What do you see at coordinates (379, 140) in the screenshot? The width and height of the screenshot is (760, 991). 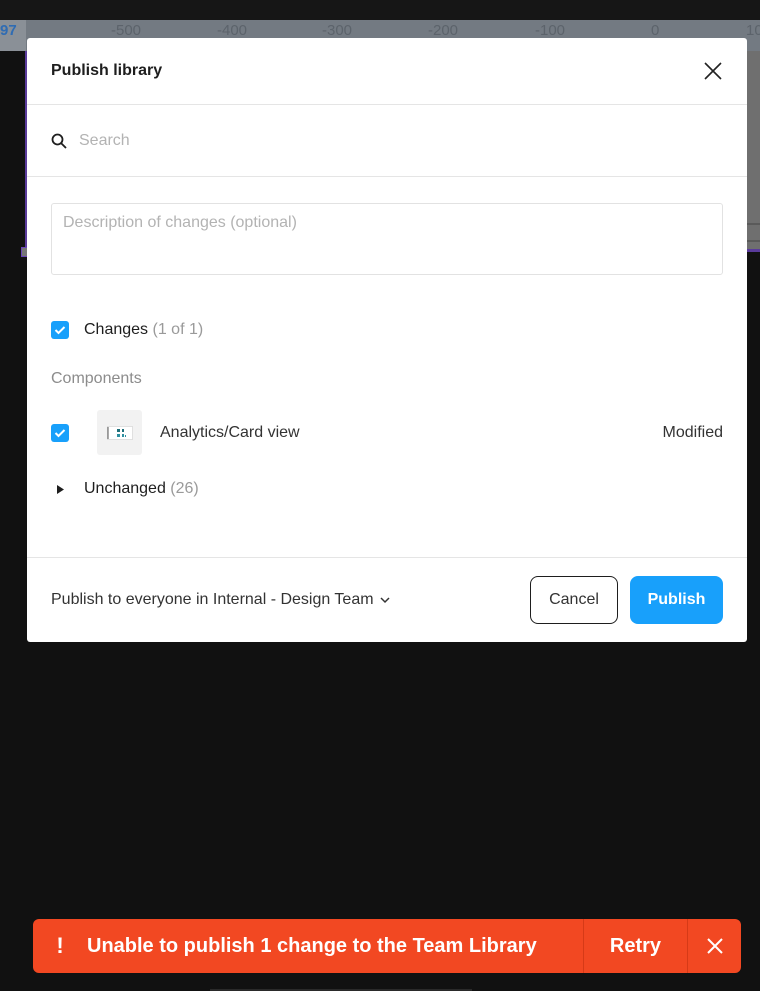 I see `search-input` at bounding box center [379, 140].